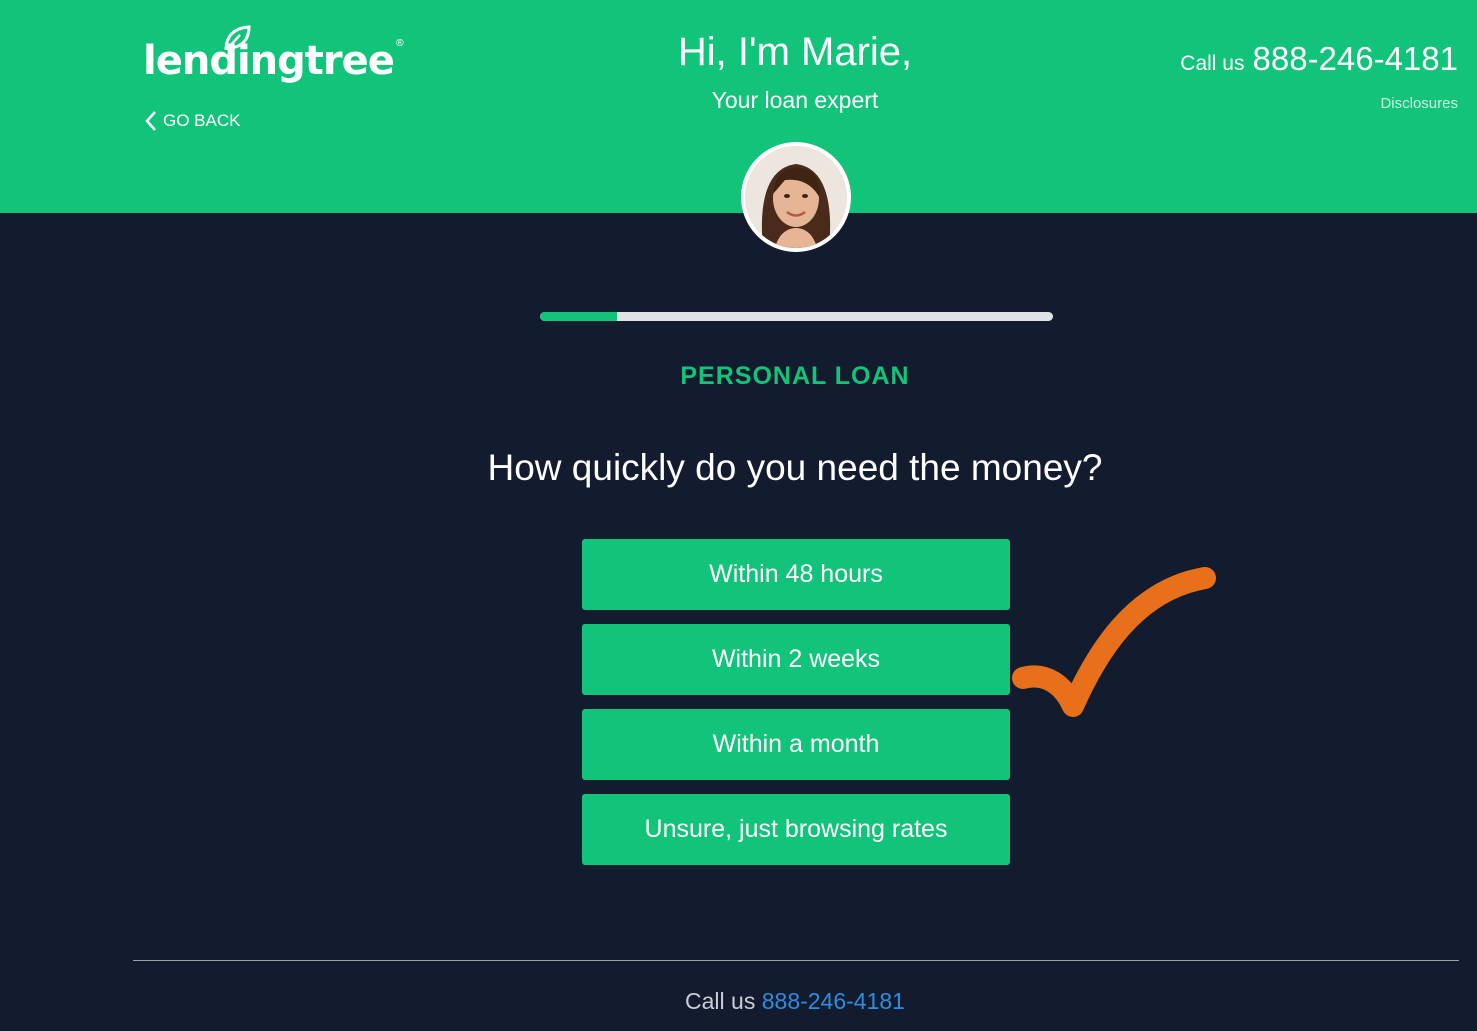  What do you see at coordinates (1114, 642) in the screenshot?
I see `checkmark-annotation-icon` at bounding box center [1114, 642].